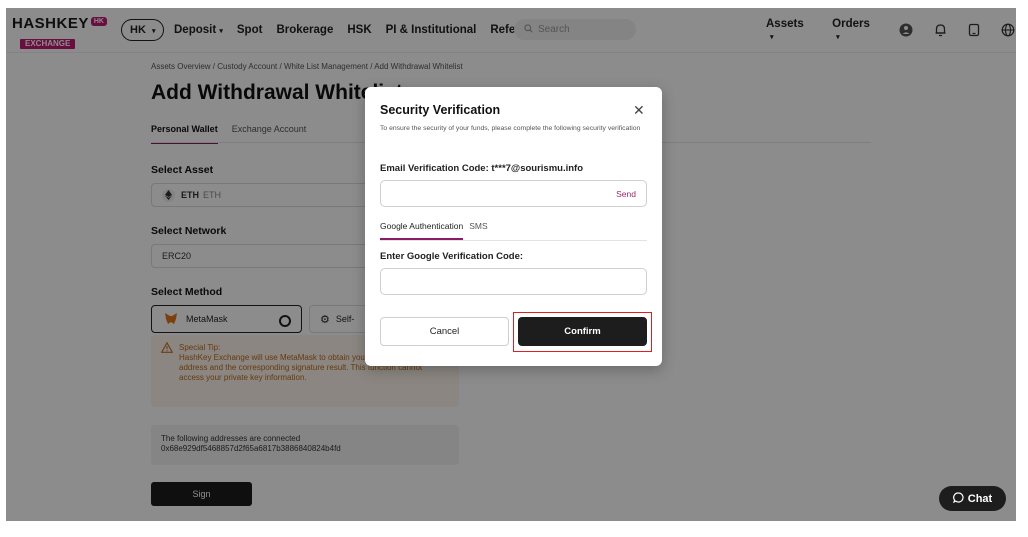 Image resolution: width=1028 pixels, height=537 pixels. Describe the element at coordinates (452, 256) in the screenshot. I see `google-code-label: Enter Google Verification Code:` at that location.